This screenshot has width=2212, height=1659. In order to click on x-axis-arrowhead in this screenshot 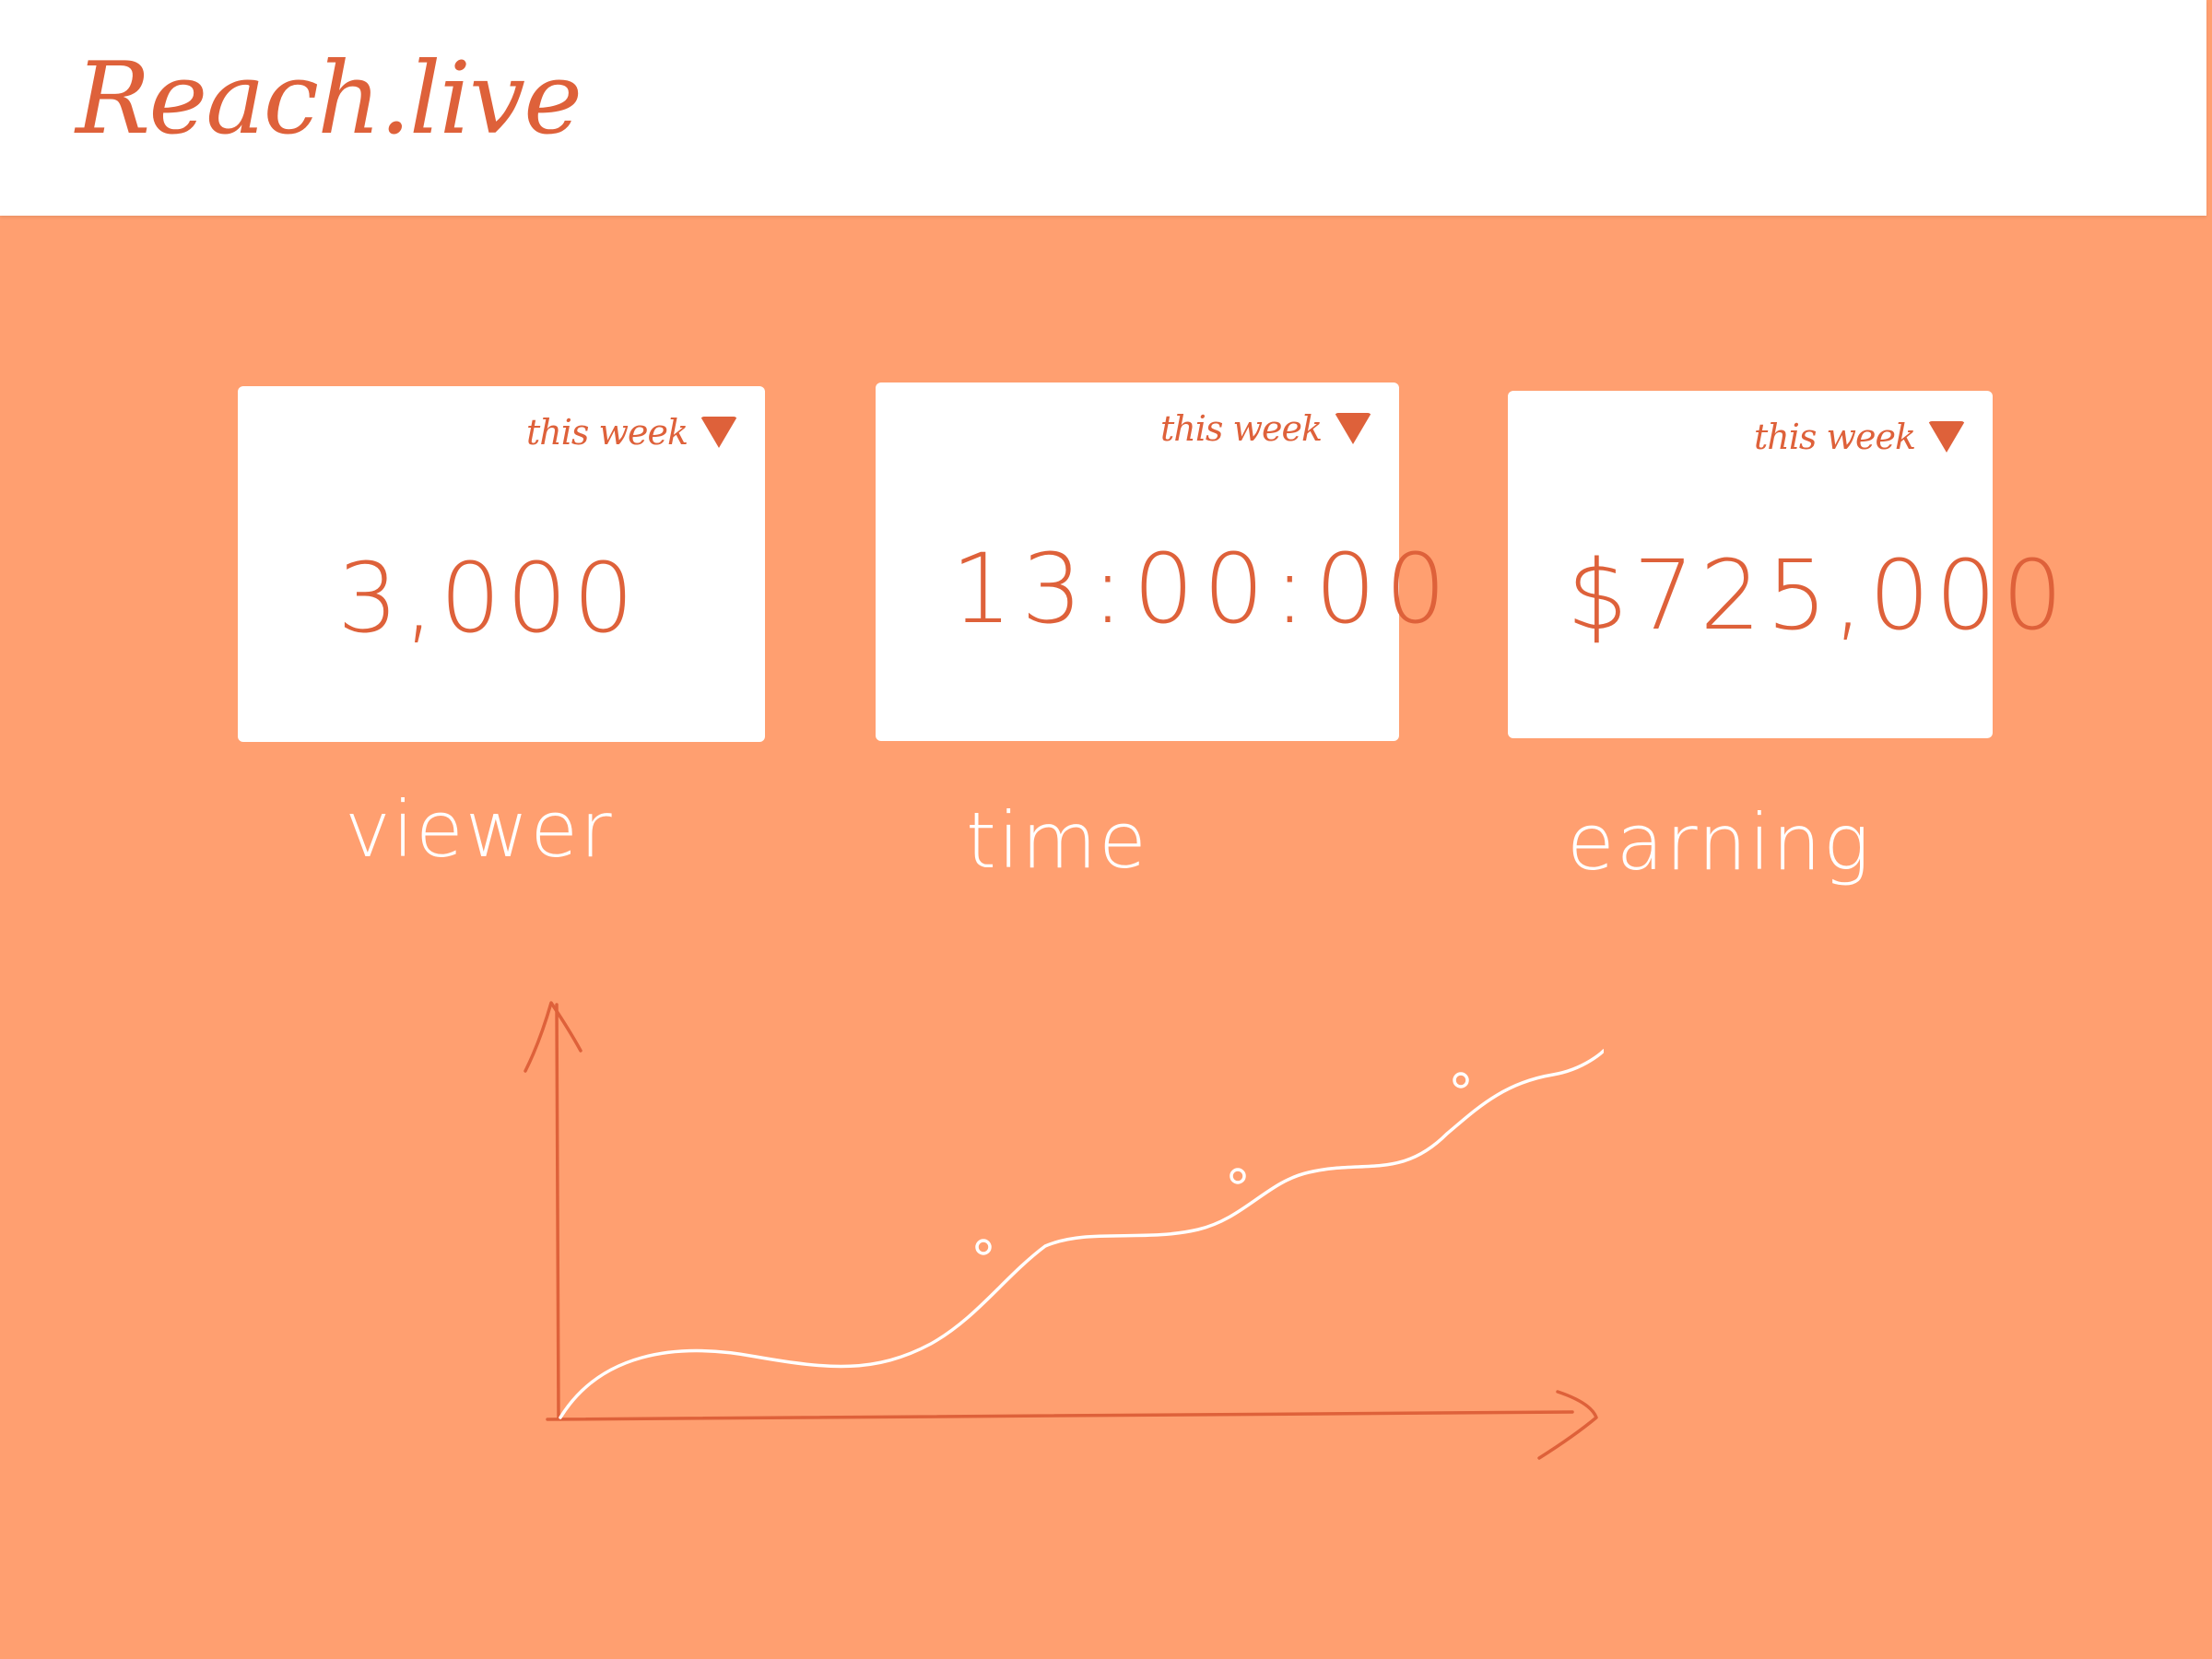, I will do `click(1567, 1425)`.